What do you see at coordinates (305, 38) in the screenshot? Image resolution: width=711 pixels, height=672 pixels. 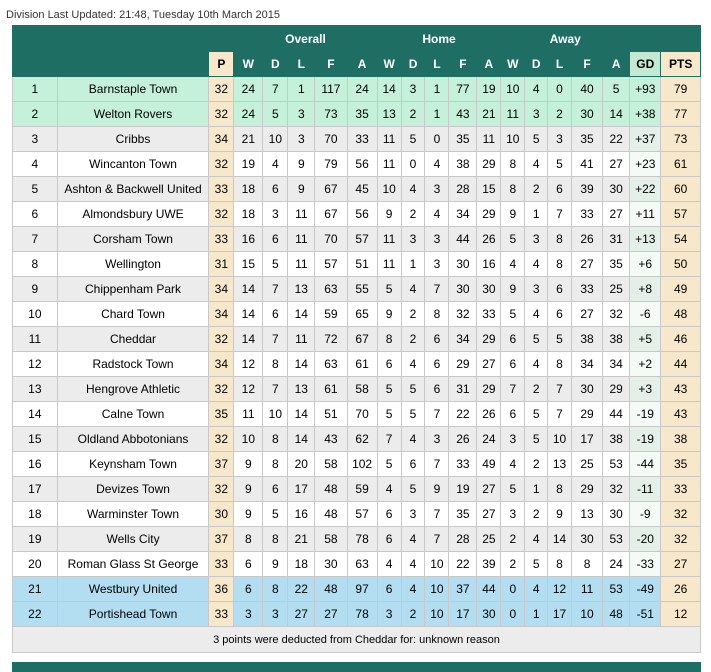 I see `overall-group-header: Overall` at bounding box center [305, 38].